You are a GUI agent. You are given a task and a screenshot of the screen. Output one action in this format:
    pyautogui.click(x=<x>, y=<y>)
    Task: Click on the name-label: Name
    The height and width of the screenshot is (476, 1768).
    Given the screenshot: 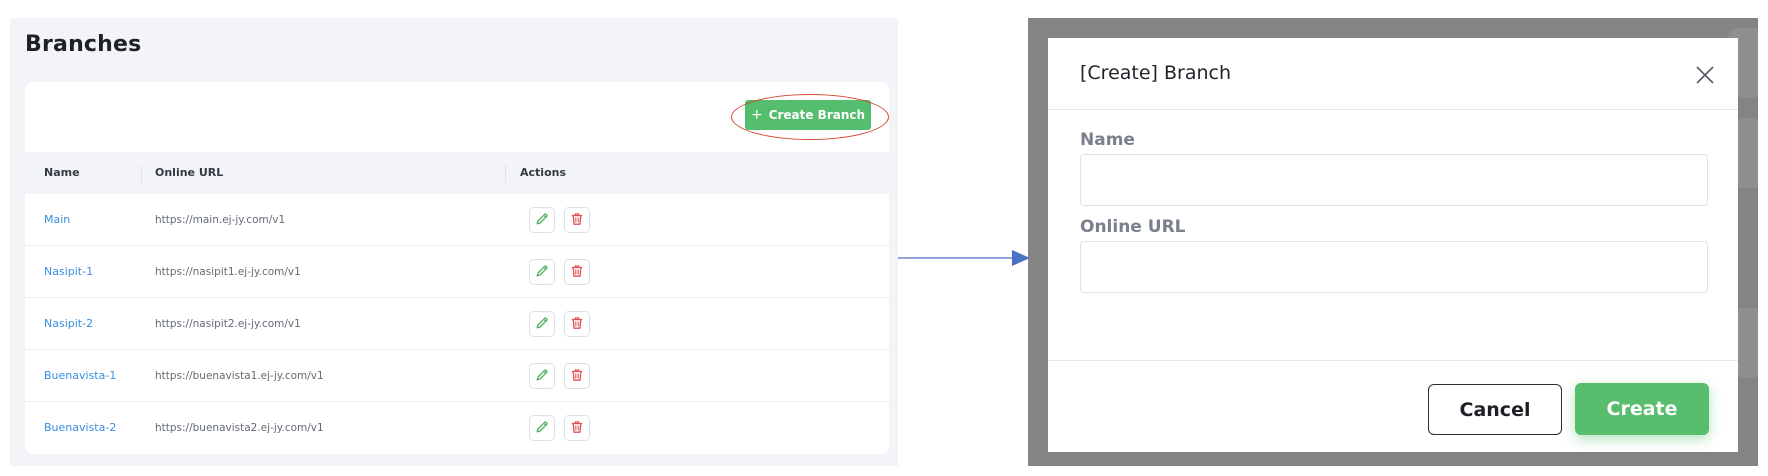 What is the action you would take?
    pyautogui.click(x=1107, y=140)
    